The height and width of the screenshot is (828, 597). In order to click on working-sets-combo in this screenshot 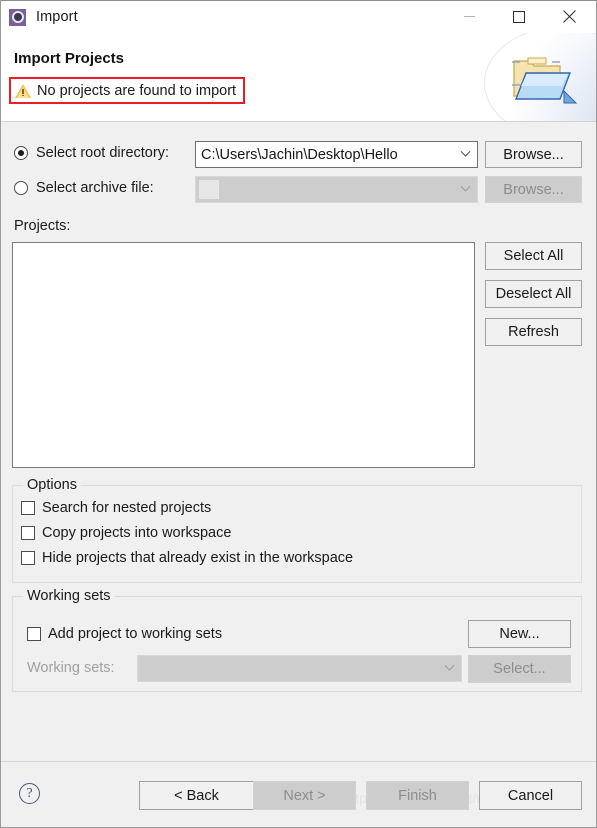, I will do `click(299, 668)`.